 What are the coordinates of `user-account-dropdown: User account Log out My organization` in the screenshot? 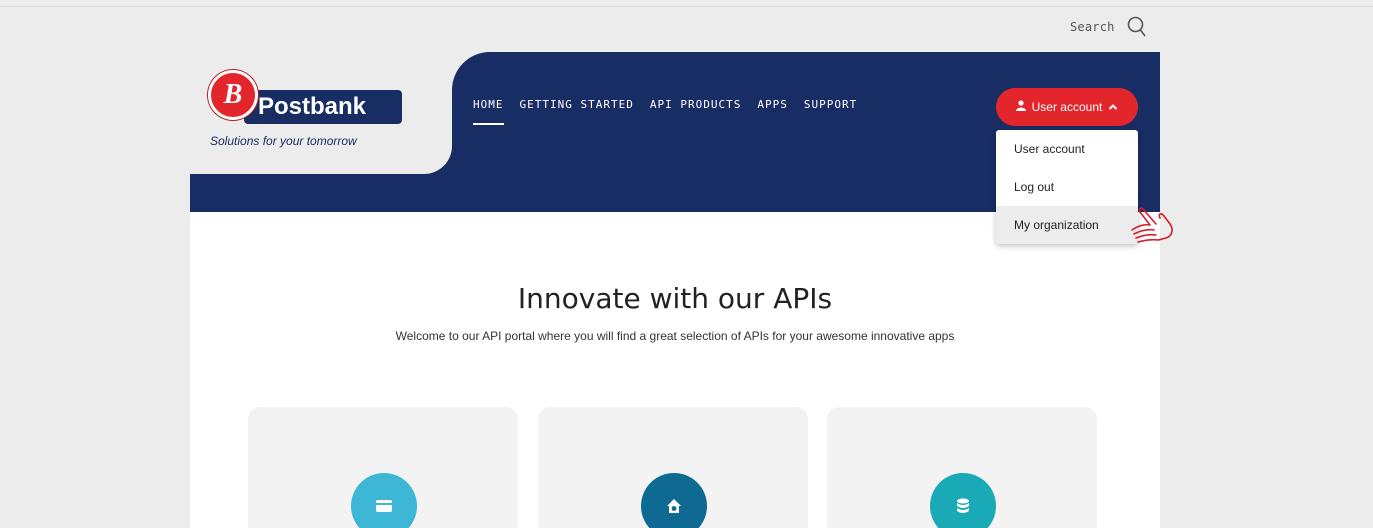 It's located at (1067, 187).